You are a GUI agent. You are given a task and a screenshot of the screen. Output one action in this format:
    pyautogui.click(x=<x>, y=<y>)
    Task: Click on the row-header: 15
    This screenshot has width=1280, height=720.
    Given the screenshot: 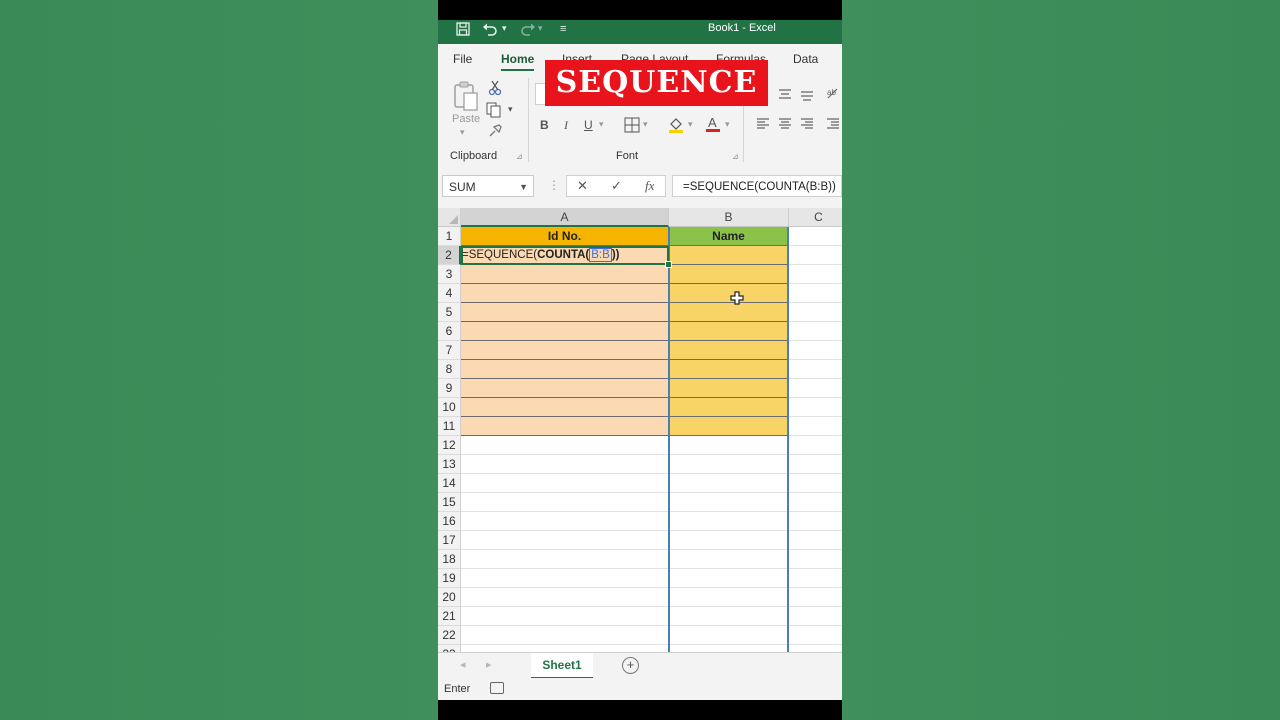 What is the action you would take?
    pyautogui.click(x=449, y=502)
    